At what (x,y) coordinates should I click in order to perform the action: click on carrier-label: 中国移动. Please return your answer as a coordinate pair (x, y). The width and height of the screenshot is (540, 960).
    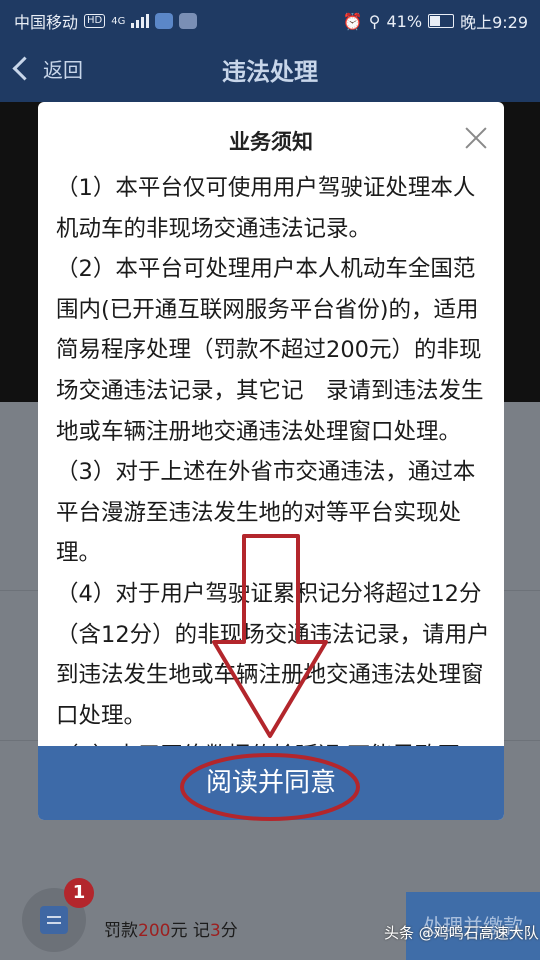
    Looking at the image, I should click on (46, 22).